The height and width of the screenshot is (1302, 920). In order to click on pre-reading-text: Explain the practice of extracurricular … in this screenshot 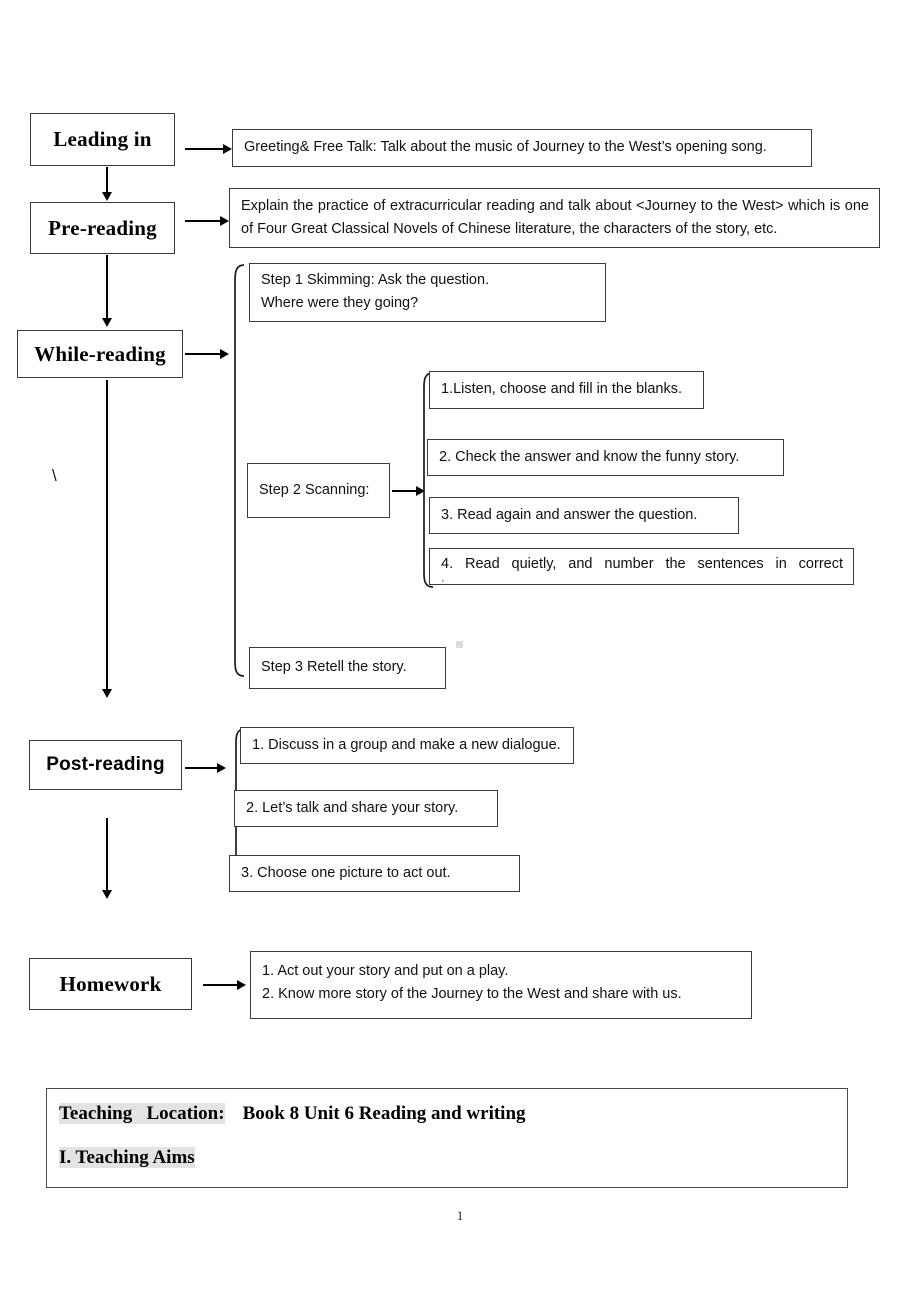, I will do `click(555, 218)`.